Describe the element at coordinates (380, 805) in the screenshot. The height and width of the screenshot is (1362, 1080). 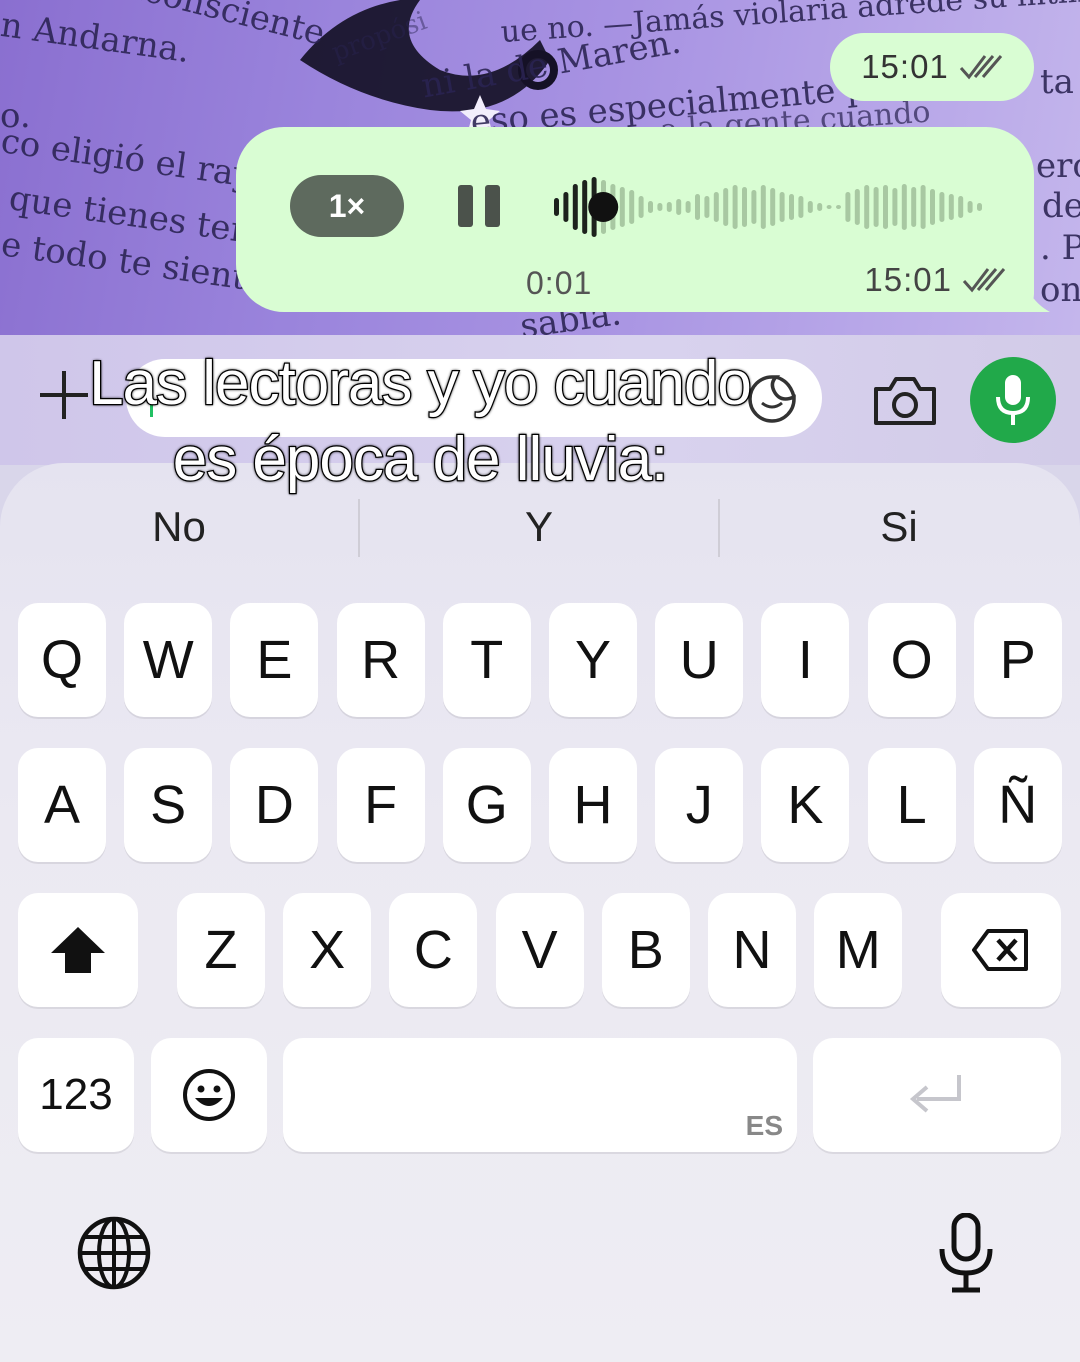
I see `key-f: F` at that location.